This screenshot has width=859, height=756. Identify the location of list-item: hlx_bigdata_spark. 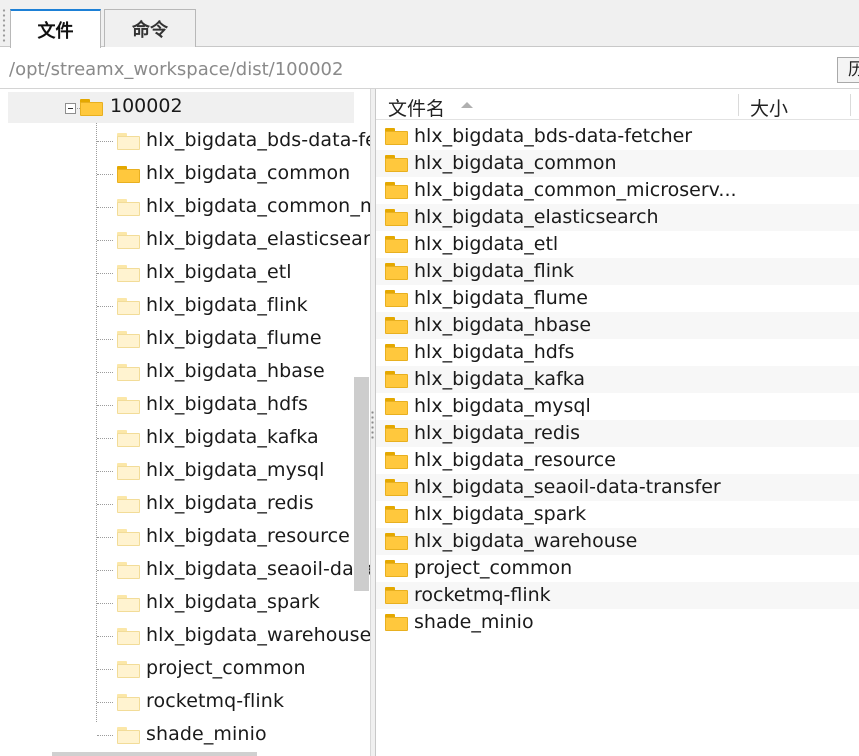
(617, 514).